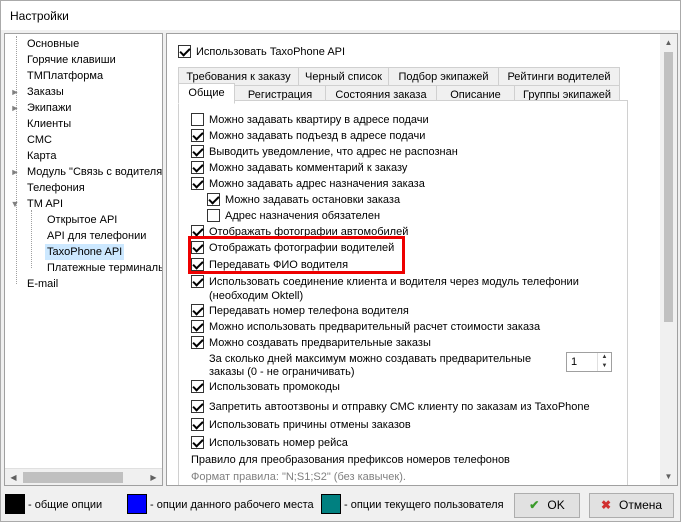 The width and height of the screenshot is (681, 522). I want to click on tree-item-sms: СМС, so click(39, 140).